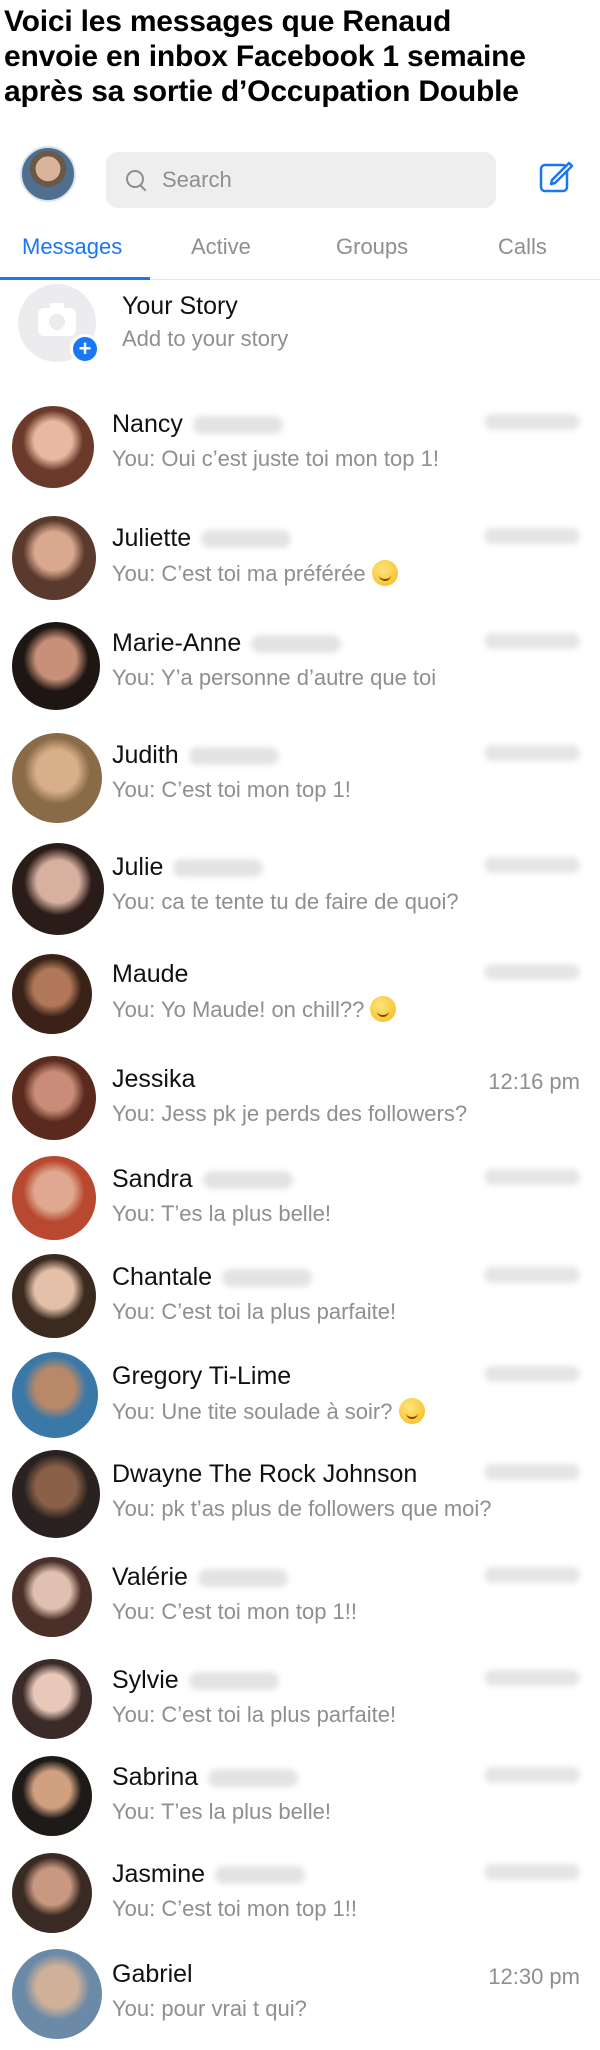  I want to click on contact-name: Jasmine, so click(209, 1874).